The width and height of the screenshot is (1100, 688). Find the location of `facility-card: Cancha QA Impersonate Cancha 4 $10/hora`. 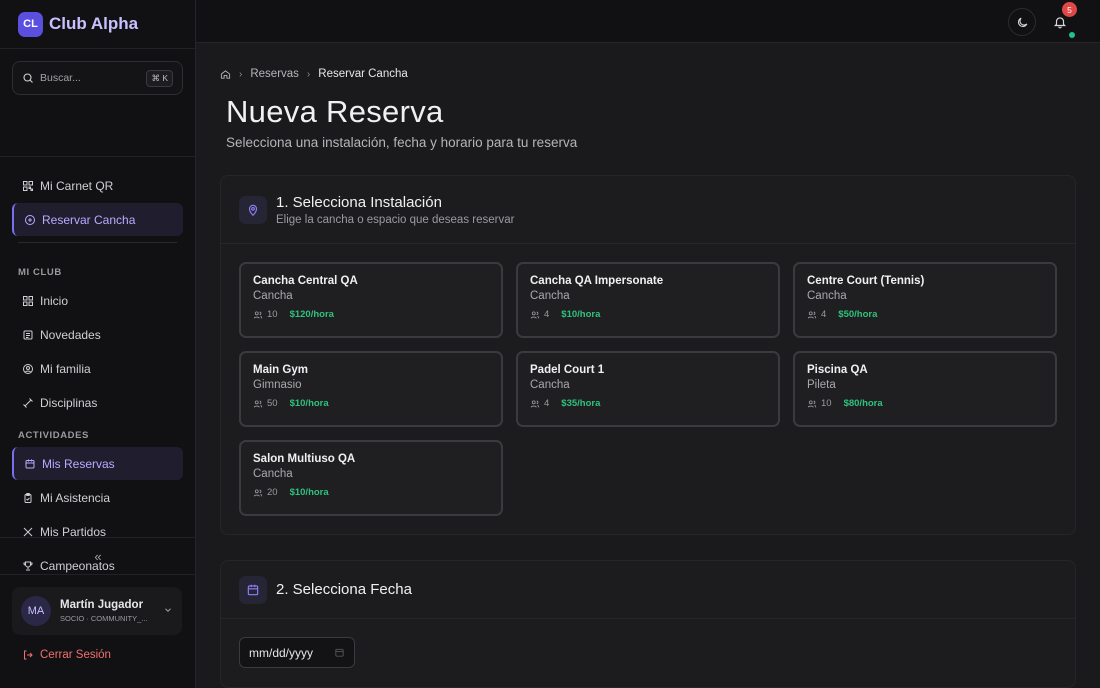

facility-card: Cancha QA Impersonate Cancha 4 $10/hora is located at coordinates (648, 300).